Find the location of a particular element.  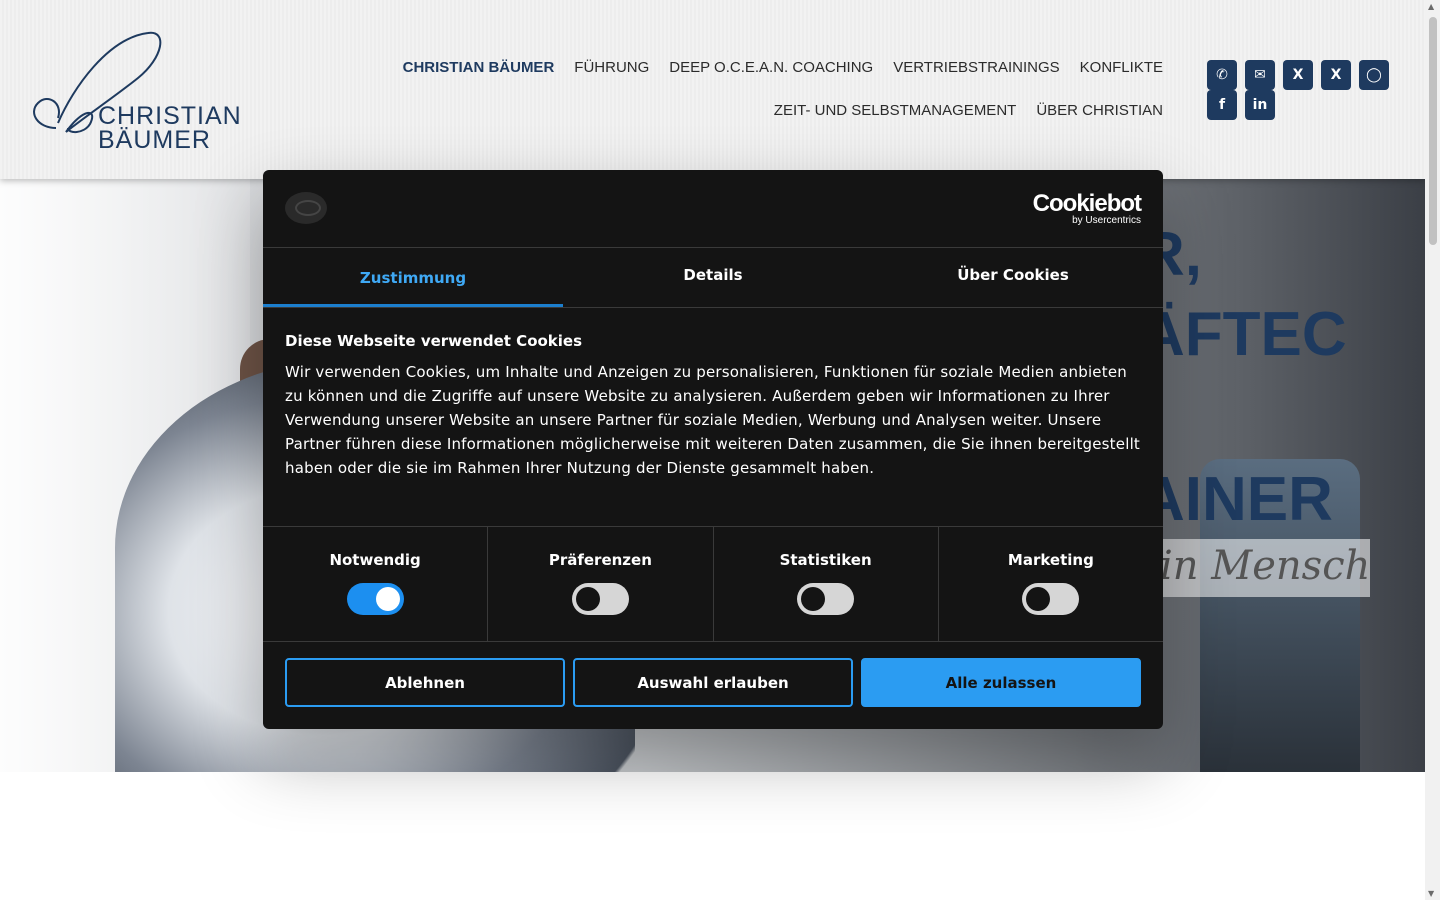

toggle-cell-praeferenzen: Präferenzen is located at coordinates (601, 584).